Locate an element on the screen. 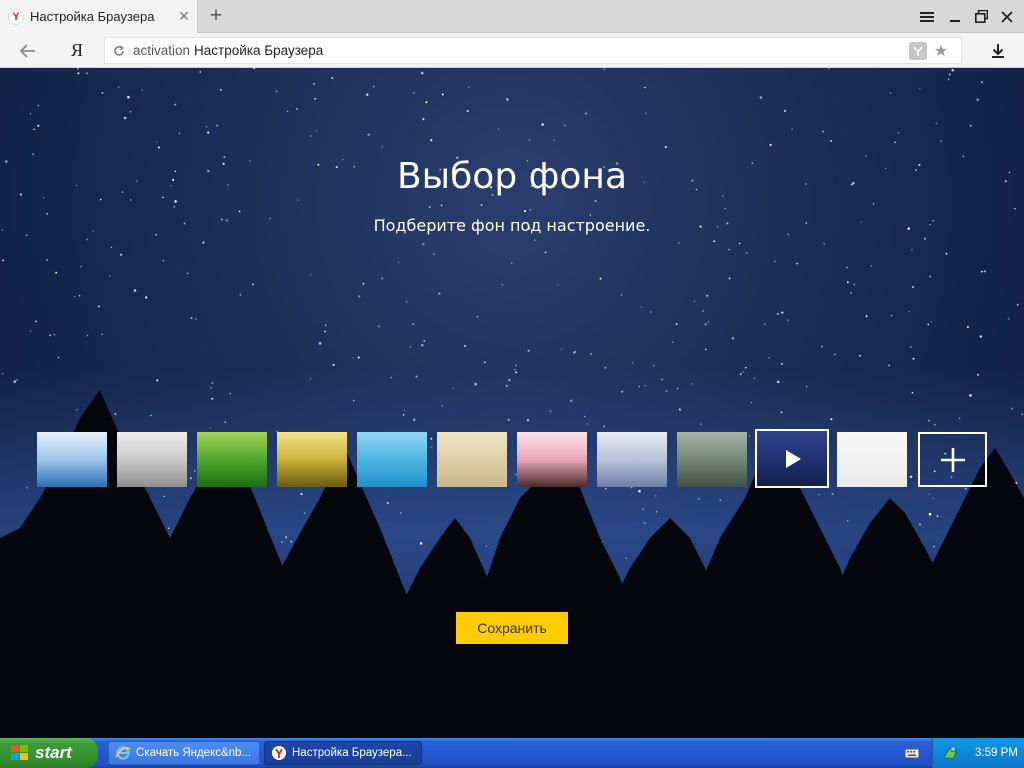 Image resolution: width=1024 pixels, height=768 pixels. background-thumbnail-cherry-blossom is located at coordinates (552, 459).